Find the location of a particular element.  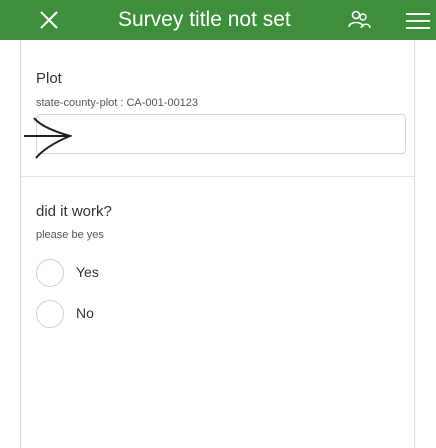

radio-option-yes: Yes is located at coordinates (221, 273).